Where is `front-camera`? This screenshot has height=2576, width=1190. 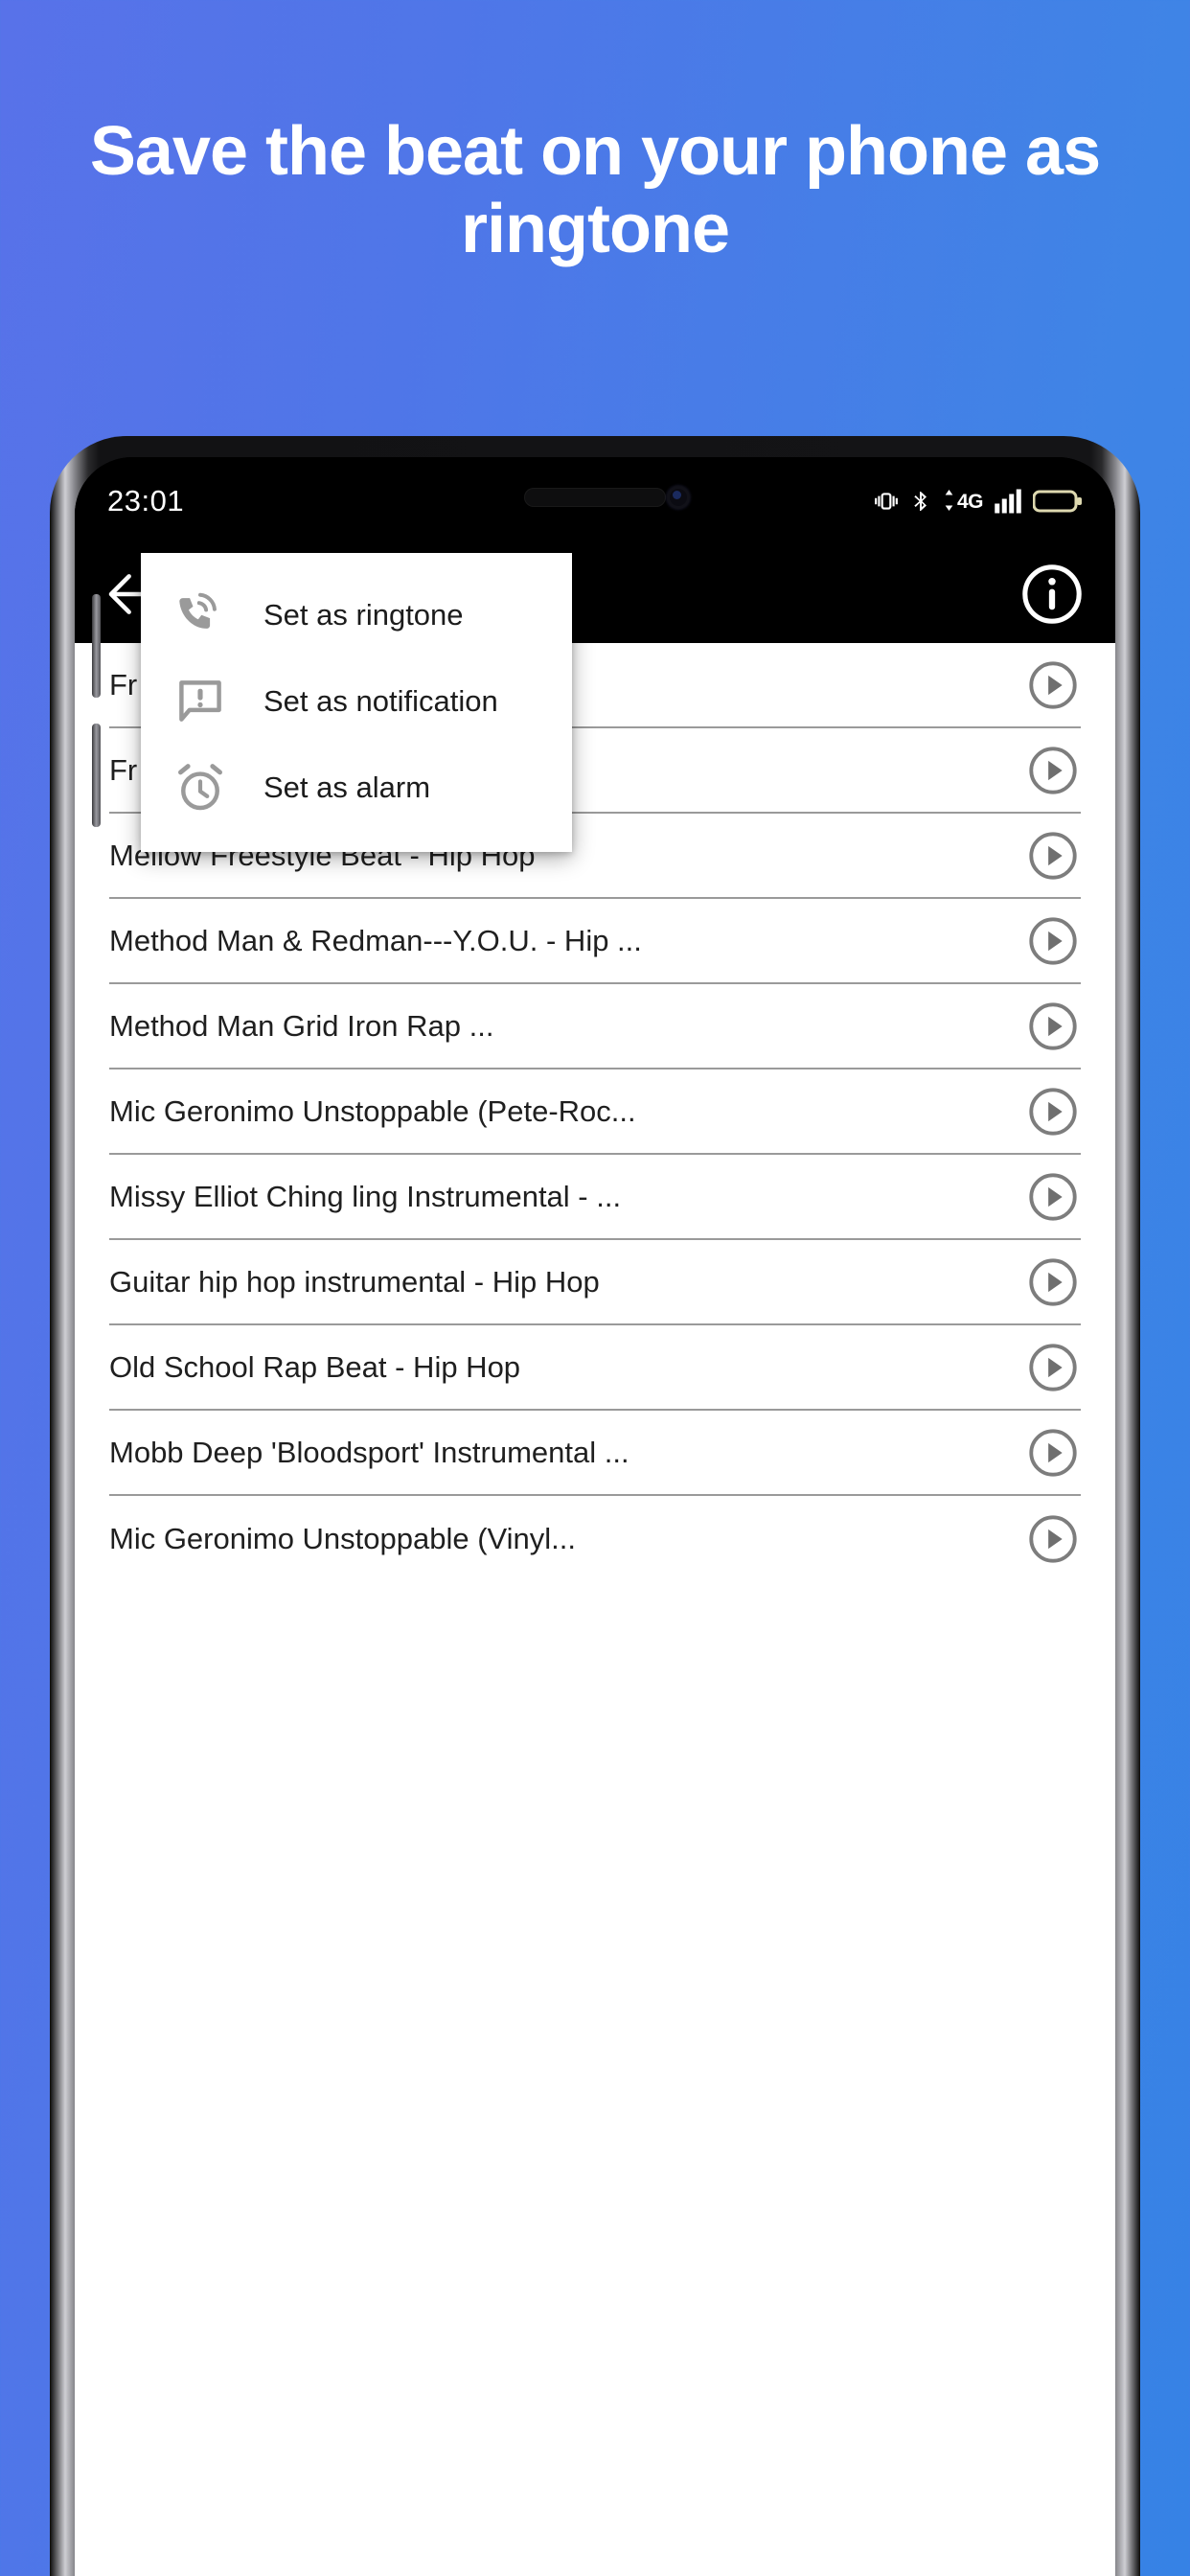
front-camera is located at coordinates (679, 497).